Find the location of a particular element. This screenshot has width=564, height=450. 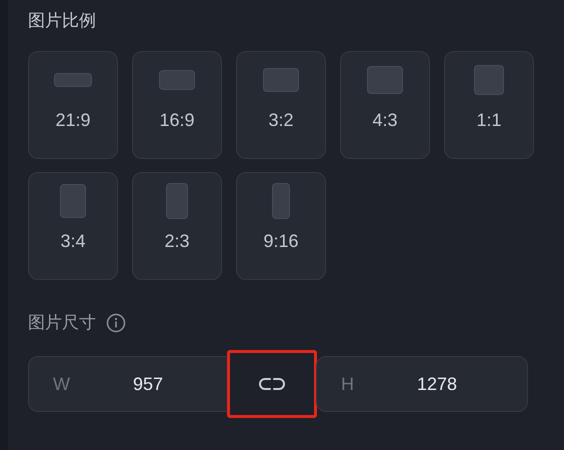

section-title: 图片尺寸 is located at coordinates (62, 323).